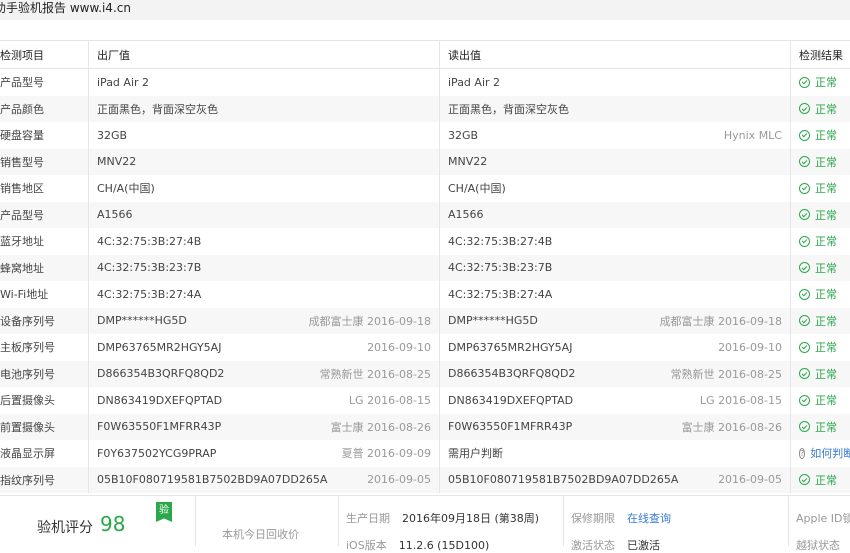 This screenshot has width=850, height=553. I want to click on row-read-value: MNV22, so click(615, 162).